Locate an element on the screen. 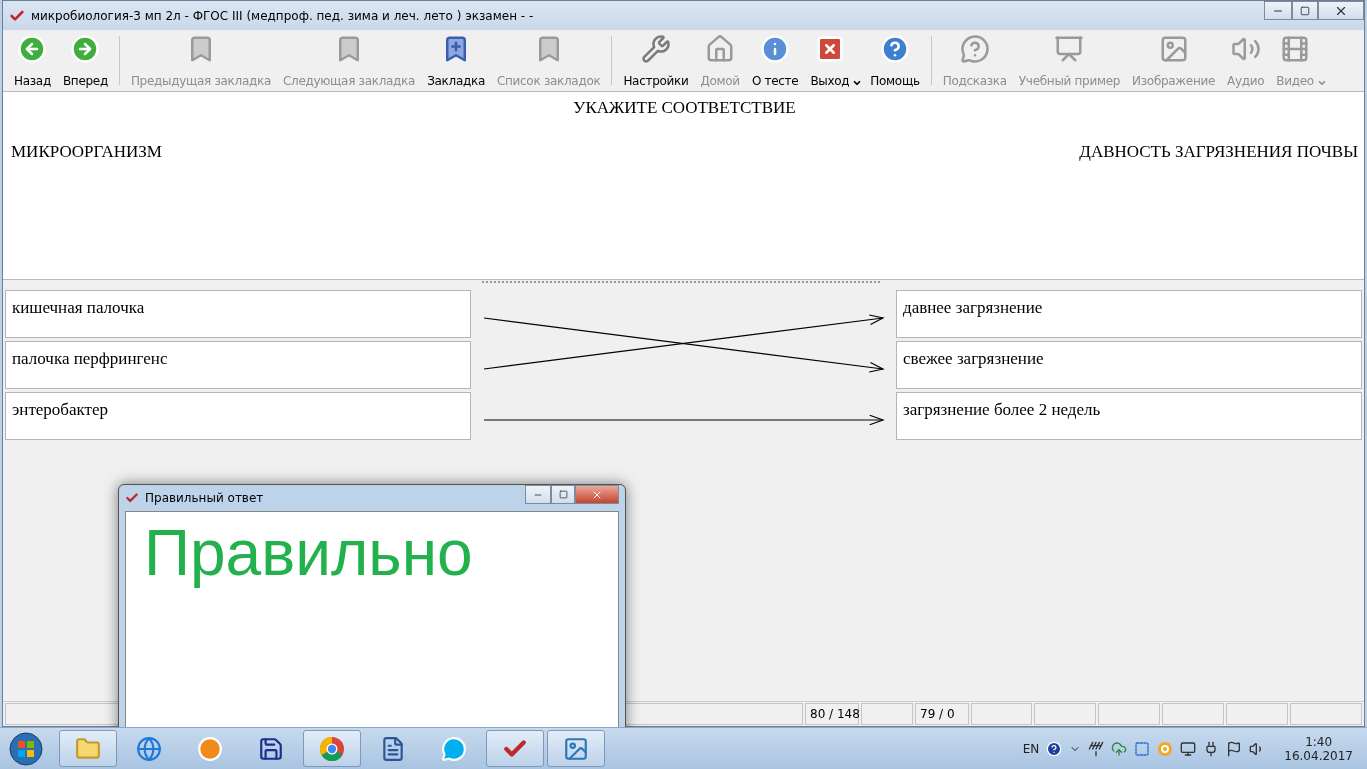 This screenshot has width=1367, height=769. info-icon is located at coordinates (775, 49).